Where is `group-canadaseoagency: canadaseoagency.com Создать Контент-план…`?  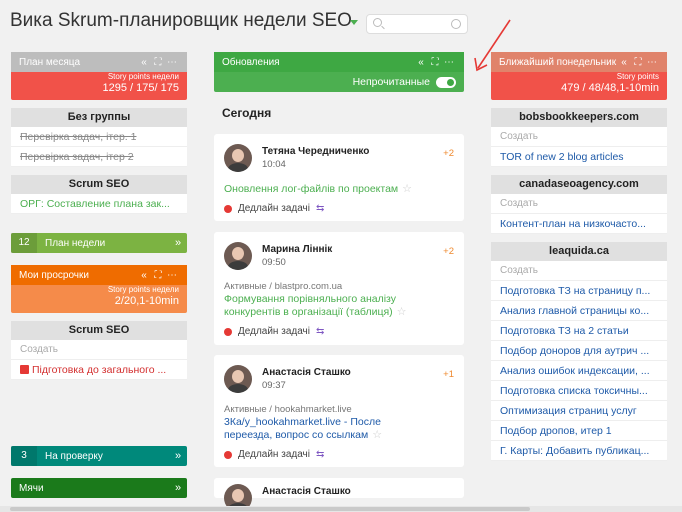 group-canadaseoagency: canadaseoagency.com Создать Контент-план… is located at coordinates (579, 204).